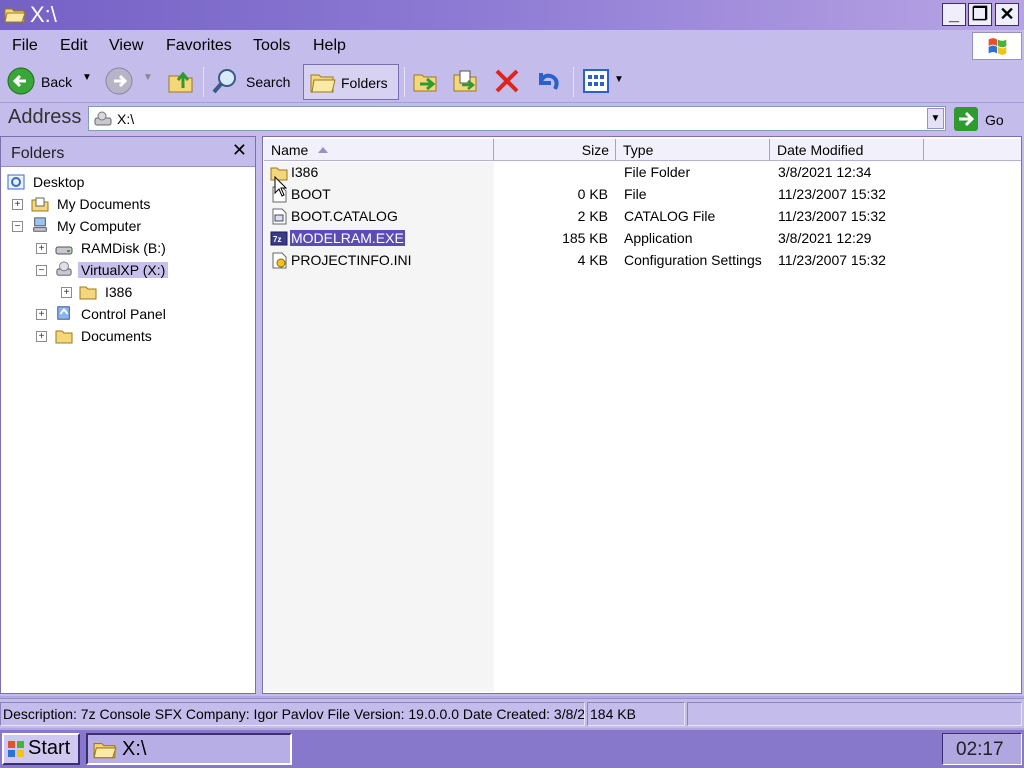 The height and width of the screenshot is (768, 1024). What do you see at coordinates (658, 238) in the screenshot?
I see `file-type: Application` at bounding box center [658, 238].